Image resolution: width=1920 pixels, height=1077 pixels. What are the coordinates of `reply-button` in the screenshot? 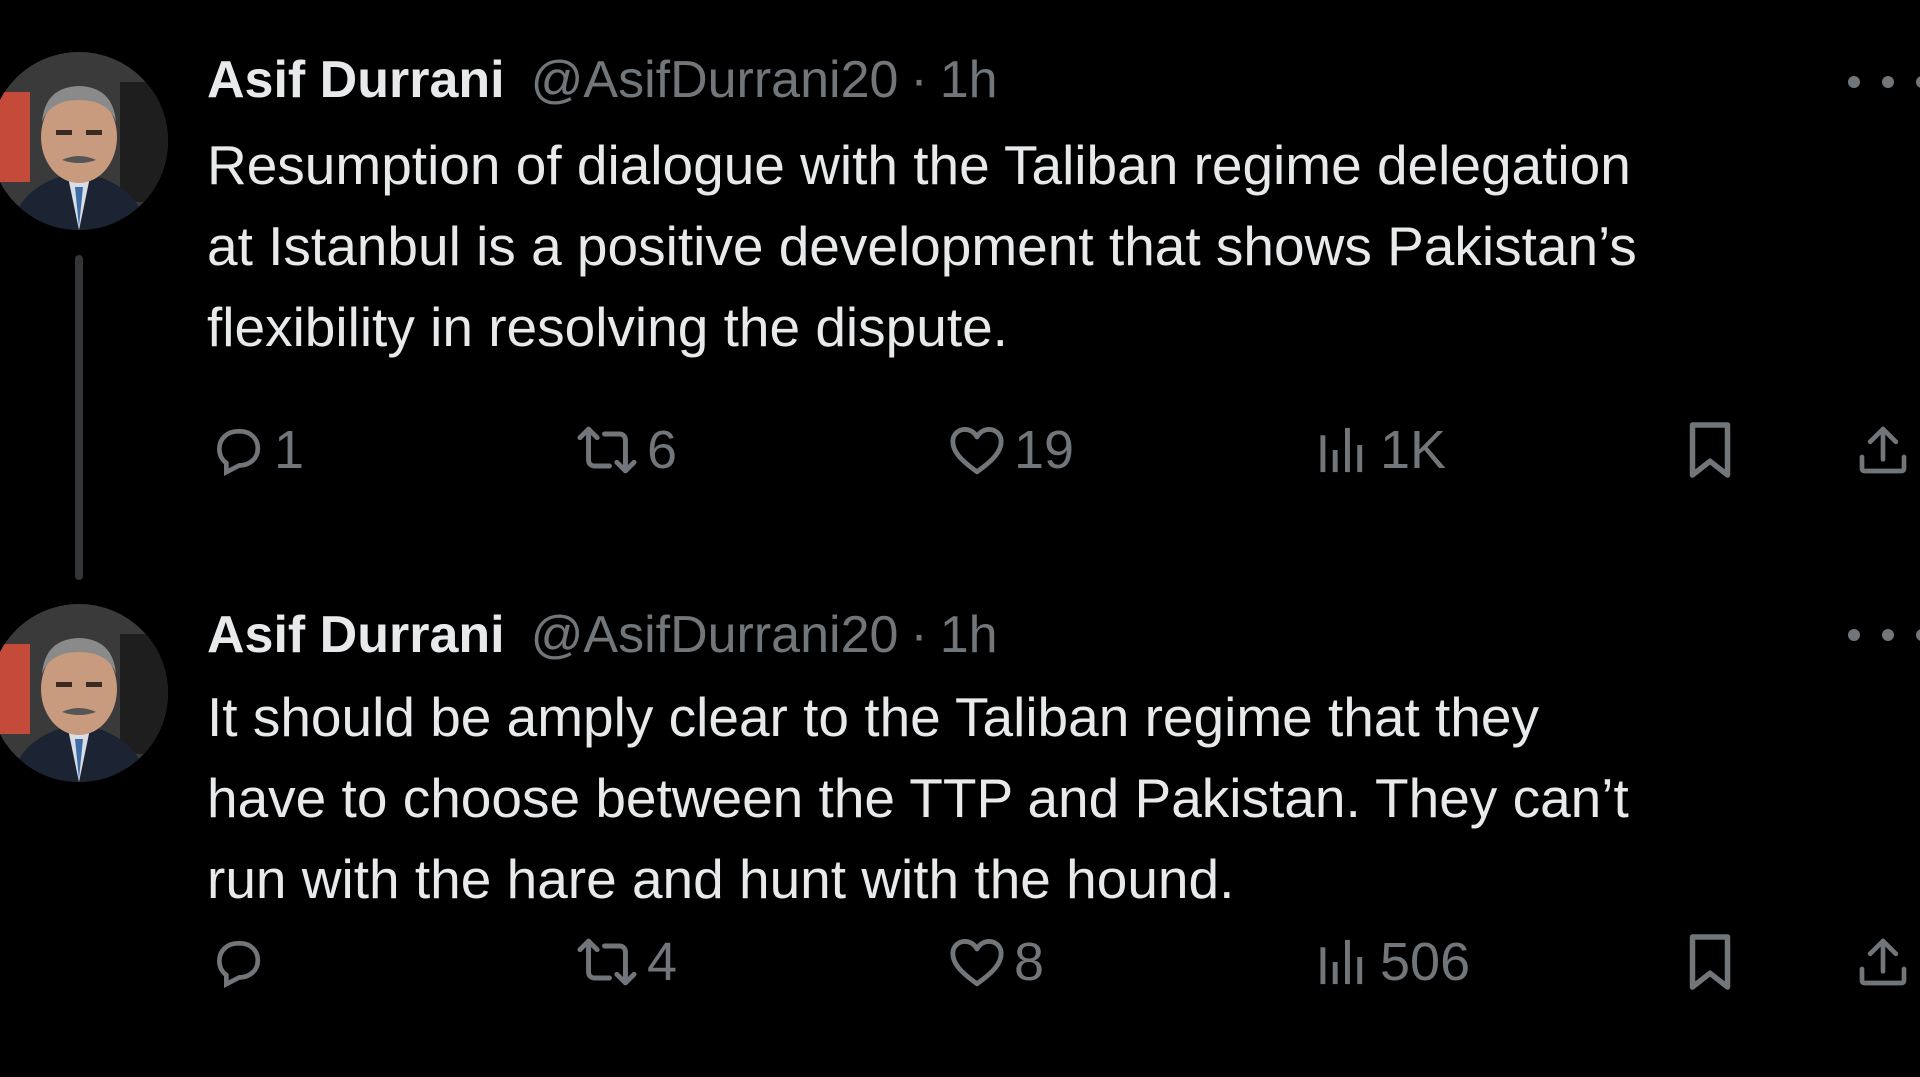 It's located at (242, 962).